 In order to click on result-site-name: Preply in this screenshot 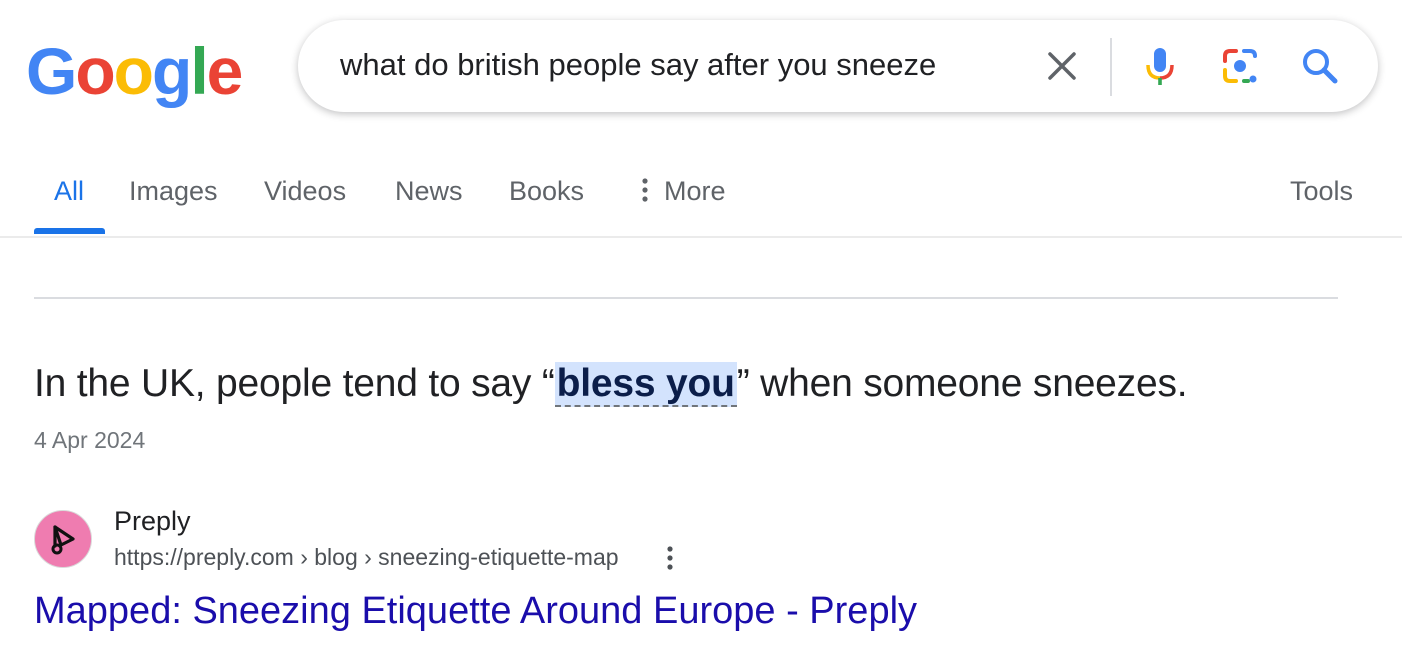, I will do `click(152, 521)`.